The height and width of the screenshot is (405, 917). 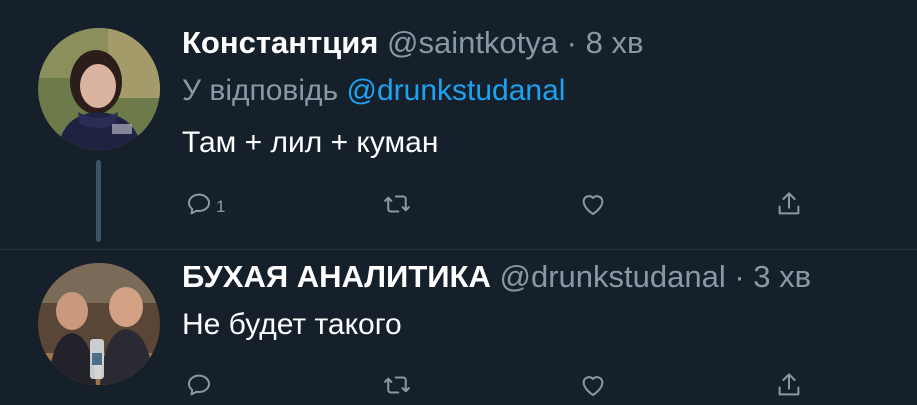 I want to click on reply-button, so click(x=200, y=385).